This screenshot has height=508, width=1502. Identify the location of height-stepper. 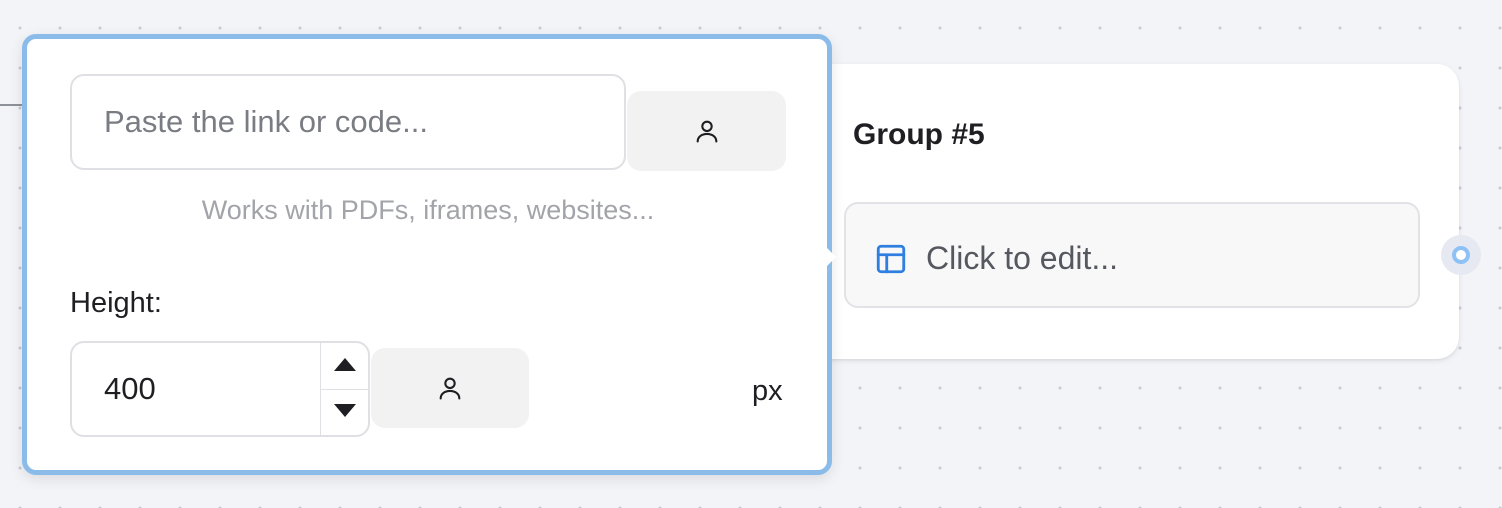
(220, 389).